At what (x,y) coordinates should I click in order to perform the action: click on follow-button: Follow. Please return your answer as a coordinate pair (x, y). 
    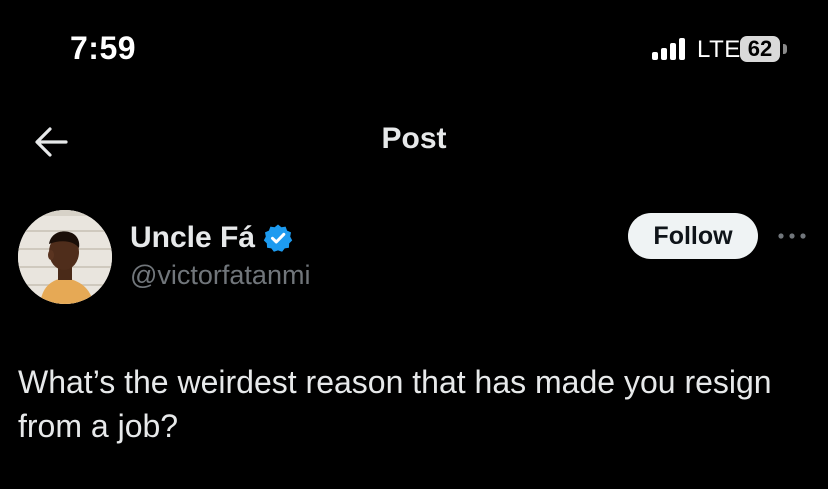
    Looking at the image, I should click on (693, 236).